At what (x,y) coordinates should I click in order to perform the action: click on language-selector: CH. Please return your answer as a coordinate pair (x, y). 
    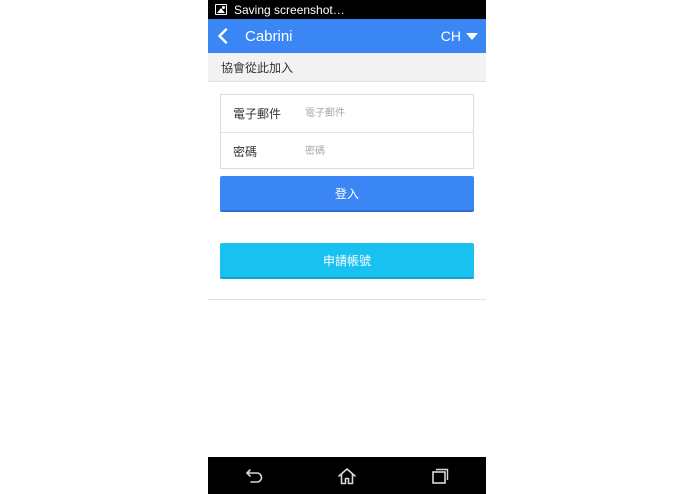
    Looking at the image, I should click on (459, 36).